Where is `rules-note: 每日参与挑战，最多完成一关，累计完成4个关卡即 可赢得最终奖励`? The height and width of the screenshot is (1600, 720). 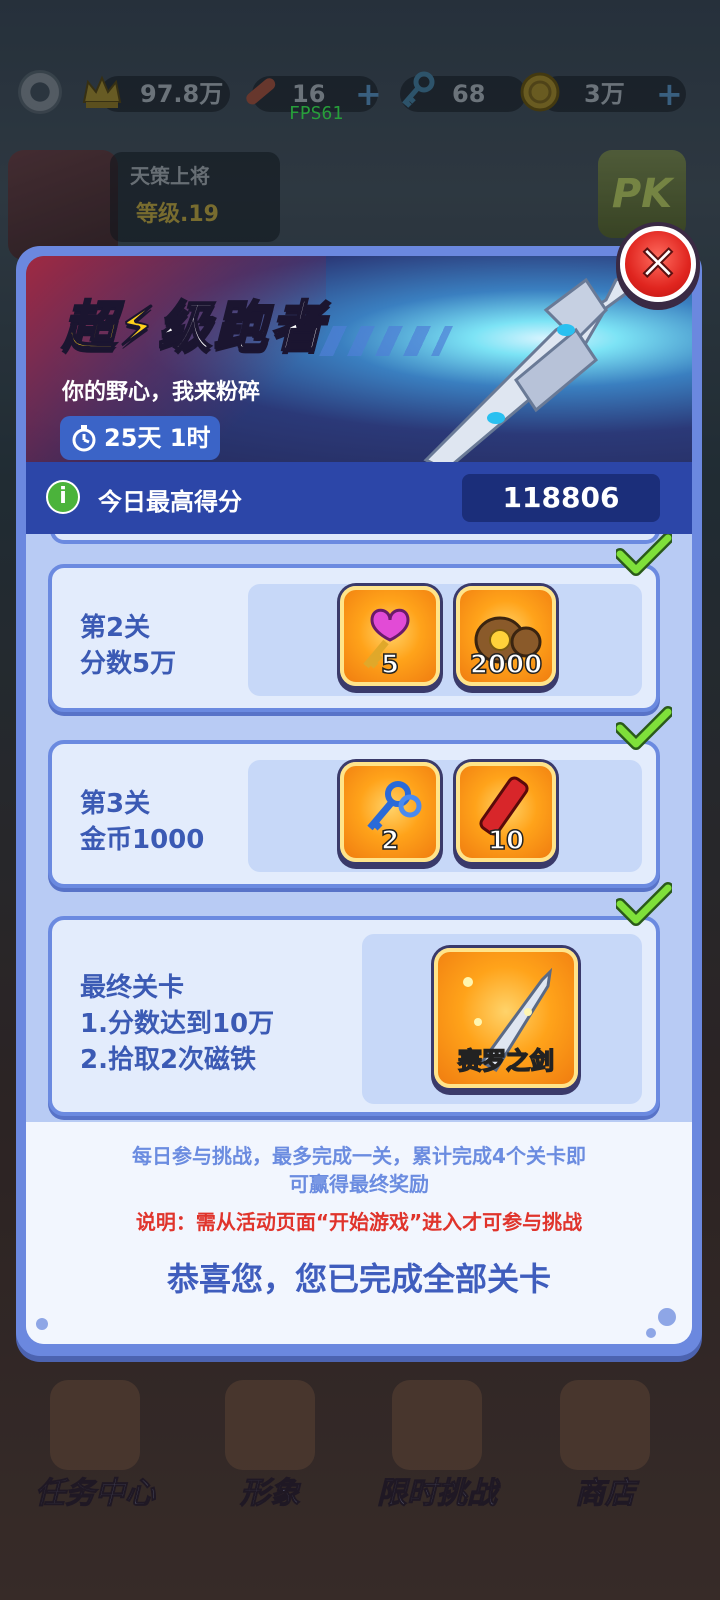
rules-note: 每日参与挑战，最多完成一关，累计完成4个关卡即 可赢得最终奖励 is located at coordinates (359, 1170).